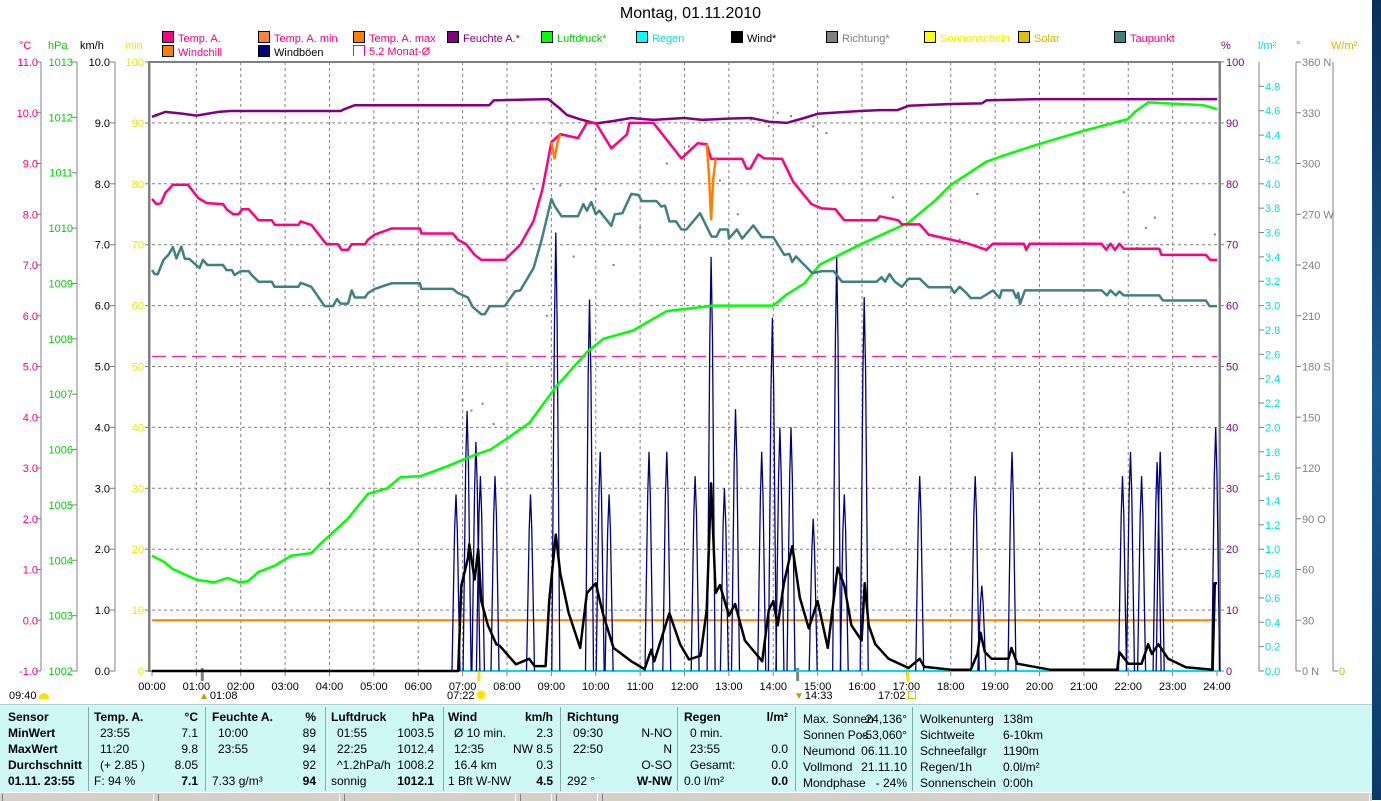 The height and width of the screenshot is (801, 1381). Describe the element at coordinates (152, 687) in the screenshot. I see `x-axis-tick-label: 00:00` at that location.